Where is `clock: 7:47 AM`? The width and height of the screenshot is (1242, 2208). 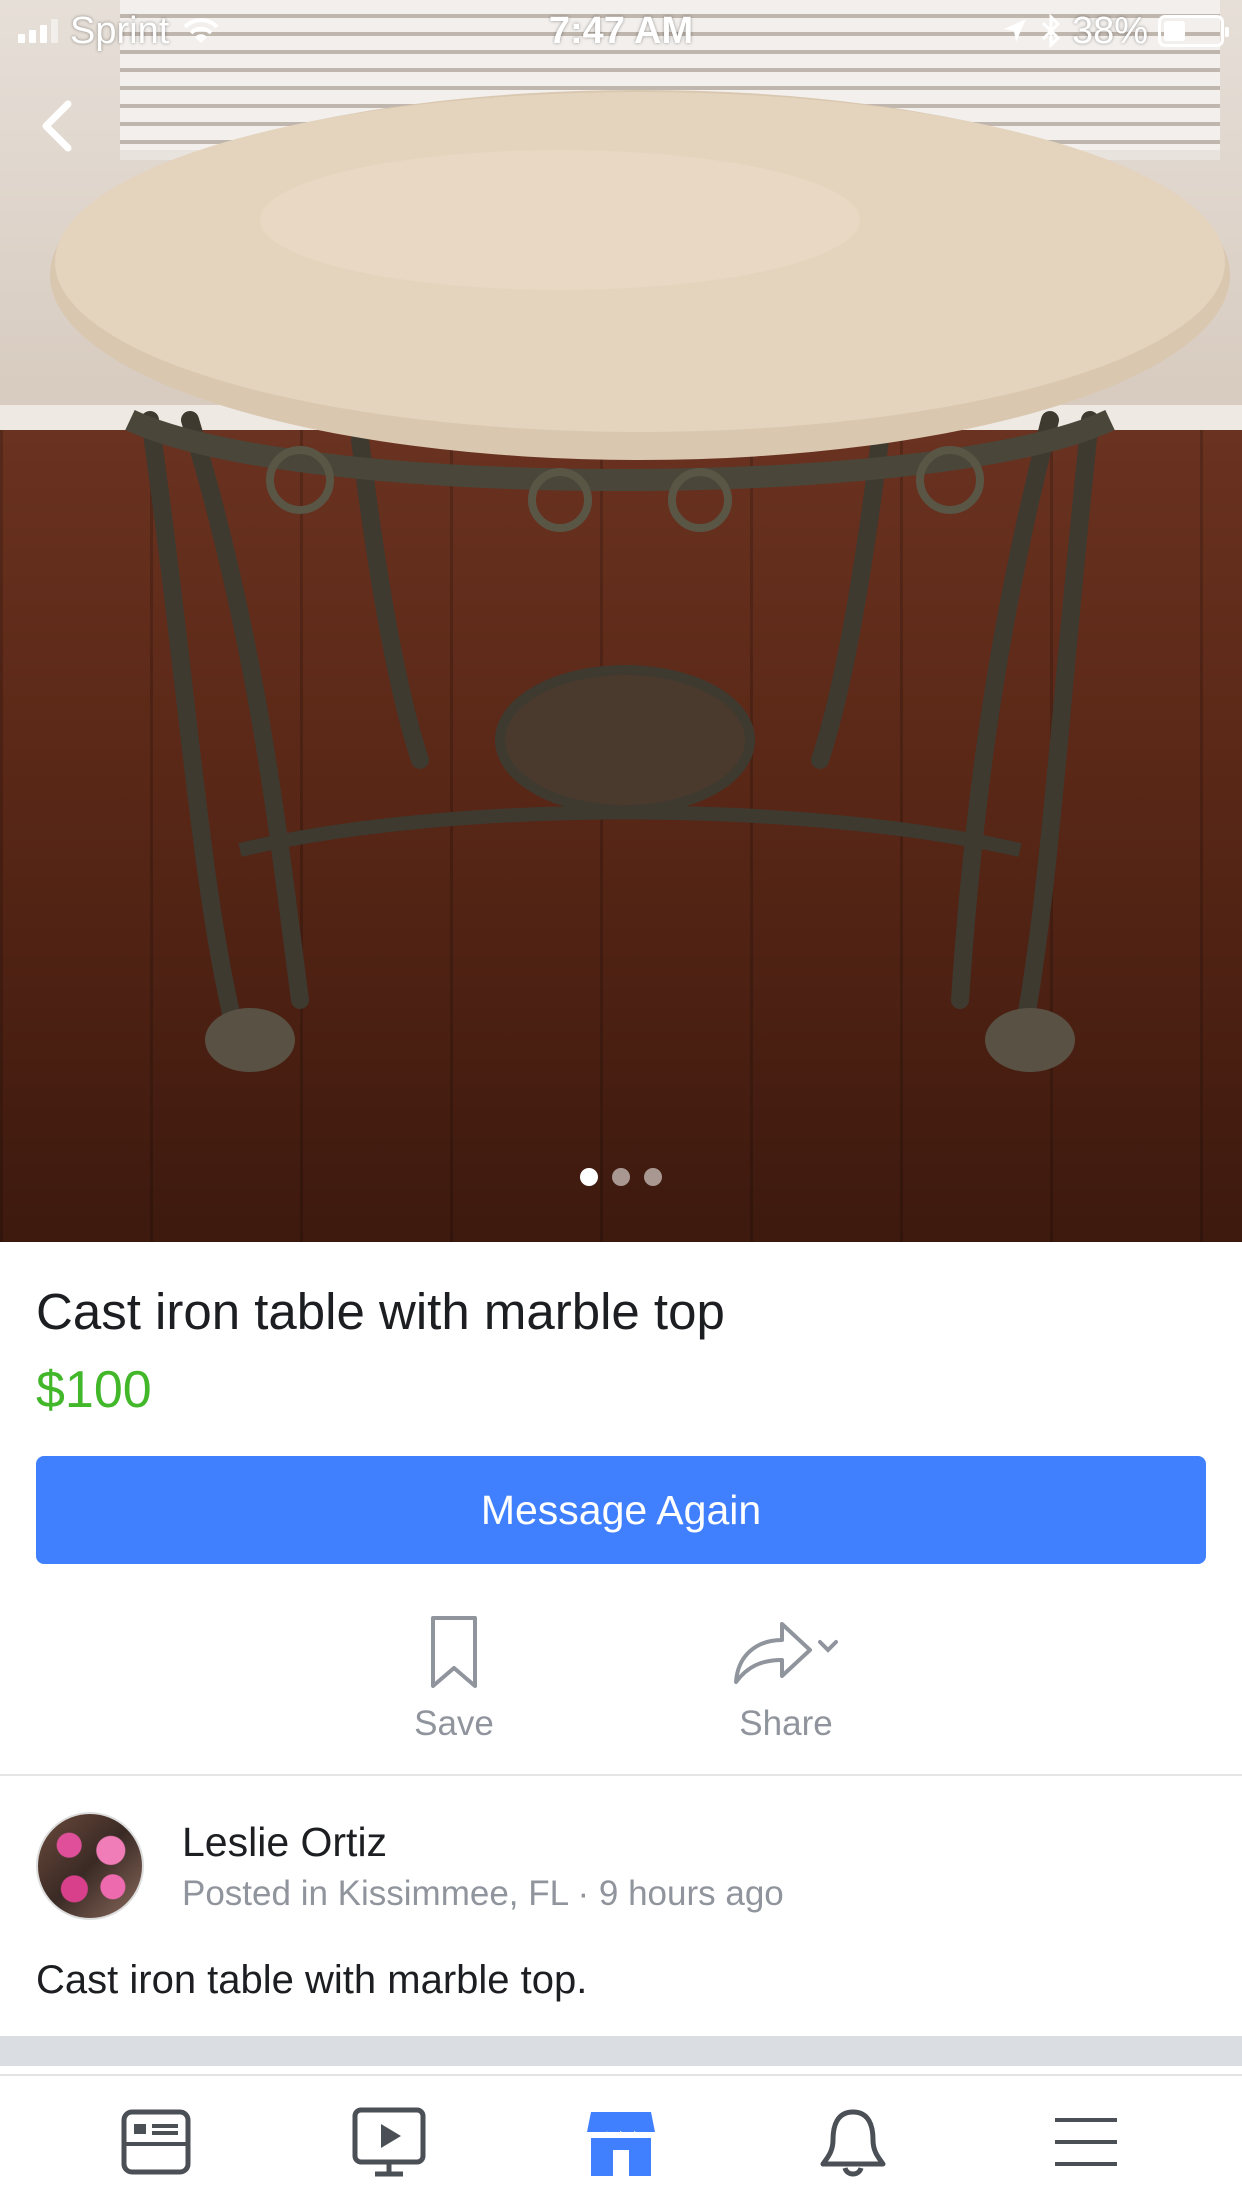
clock: 7:47 AM is located at coordinates (621, 30).